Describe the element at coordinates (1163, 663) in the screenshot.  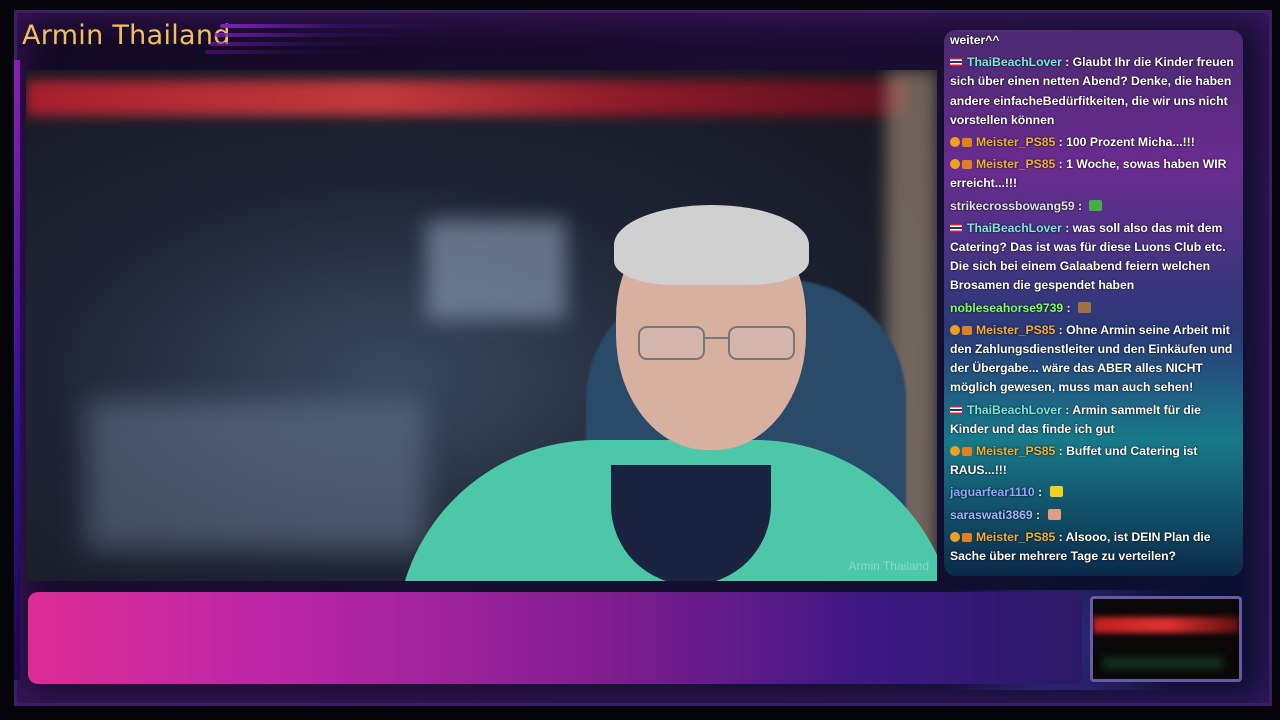
I see `camera-floor` at that location.